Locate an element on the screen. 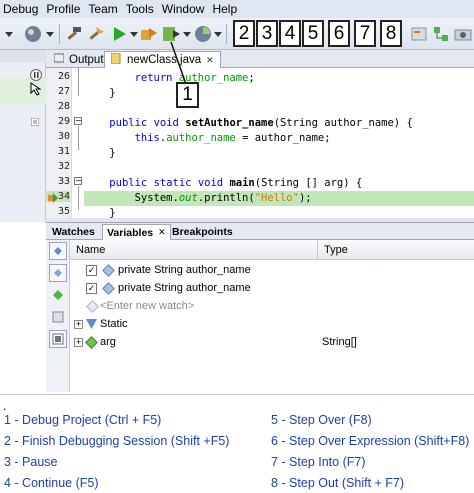 The image size is (474, 493). hammer-icon is located at coordinates (74, 34).